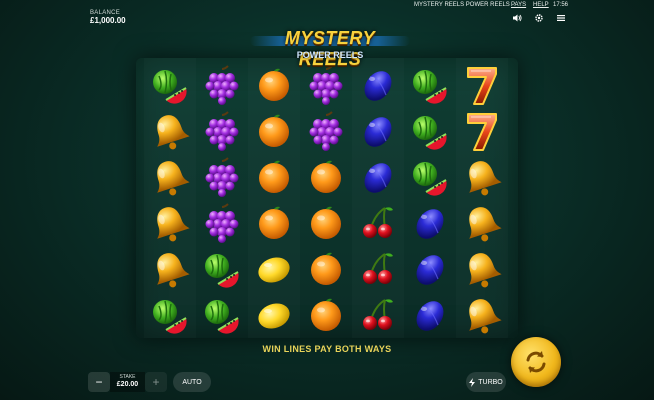  What do you see at coordinates (330, 43) in the screenshot?
I see `game-logo: MYSTERY REELS POWER REELS` at bounding box center [330, 43].